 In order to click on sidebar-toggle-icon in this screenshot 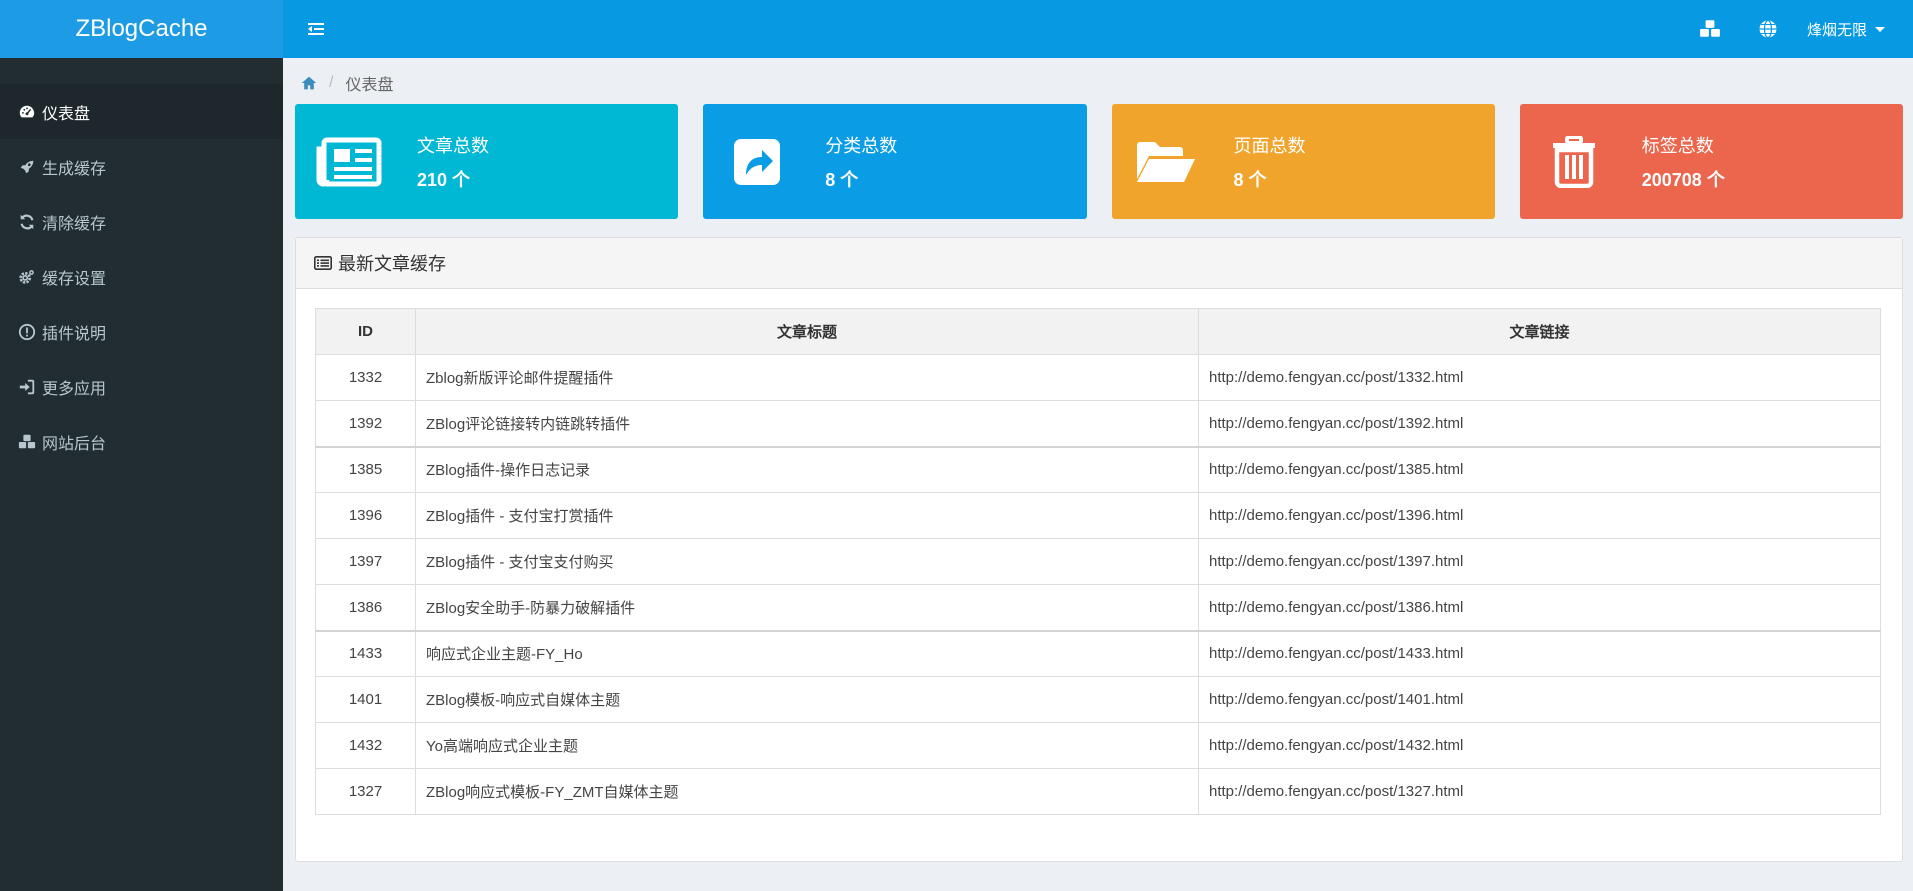, I will do `click(316, 29)`.